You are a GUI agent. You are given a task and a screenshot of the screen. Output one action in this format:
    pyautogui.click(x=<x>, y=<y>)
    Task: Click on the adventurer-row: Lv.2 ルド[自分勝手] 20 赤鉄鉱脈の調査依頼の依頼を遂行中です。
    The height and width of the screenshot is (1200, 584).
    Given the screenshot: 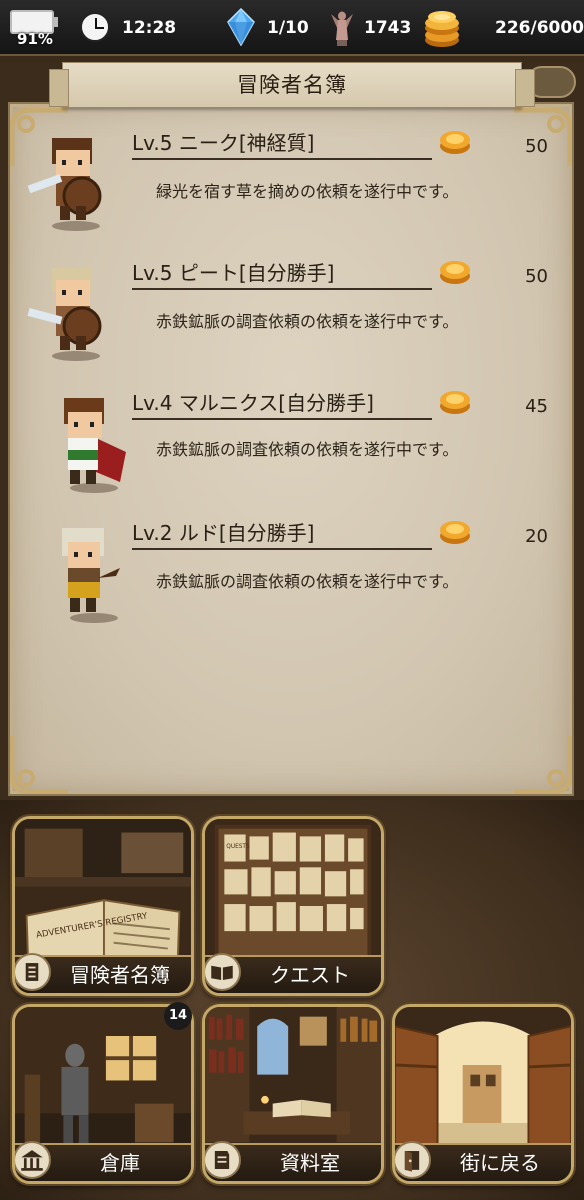 What is the action you would take?
    pyautogui.click(x=292, y=581)
    